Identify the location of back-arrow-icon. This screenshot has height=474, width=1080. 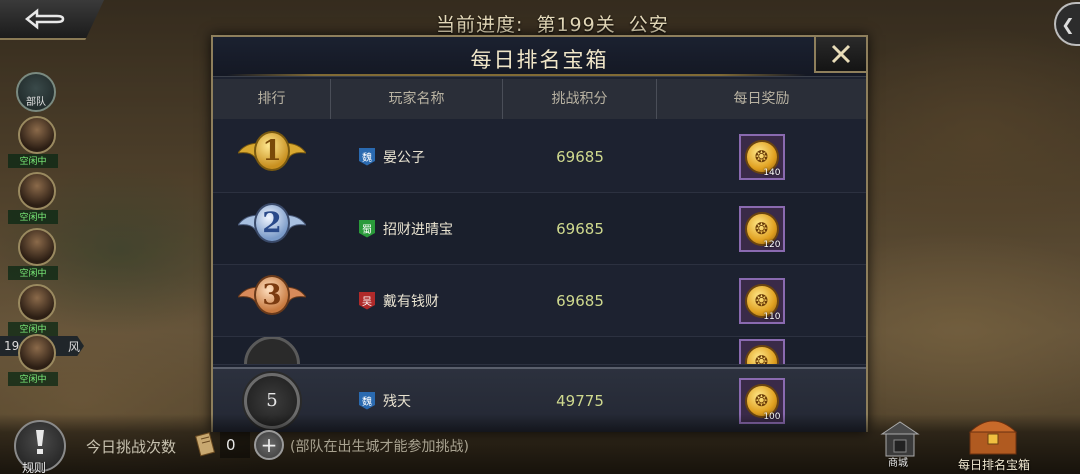
(44, 19).